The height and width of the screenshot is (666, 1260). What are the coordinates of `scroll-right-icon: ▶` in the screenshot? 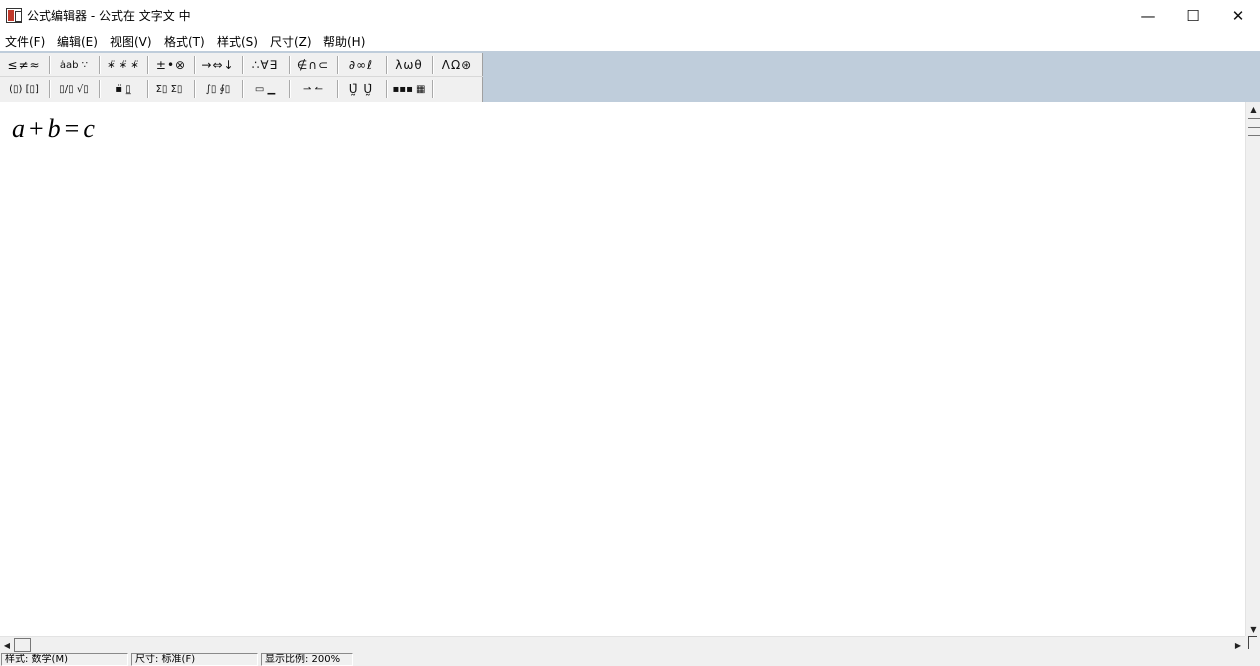 It's located at (1238, 645).